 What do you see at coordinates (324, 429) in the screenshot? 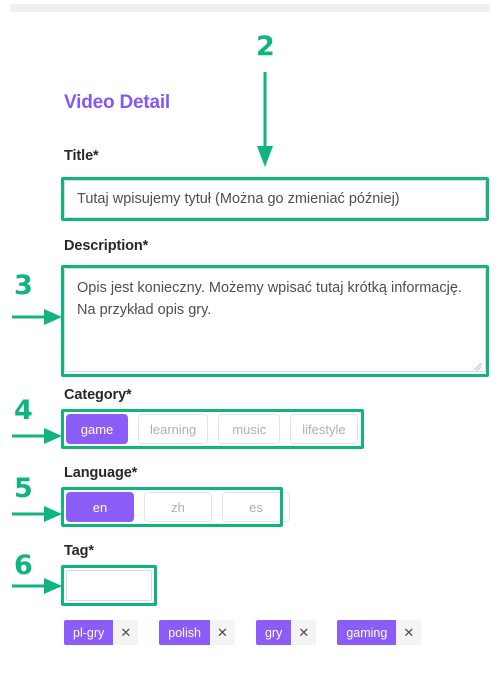
I see `category-option-lifestyle: lifestyle` at bounding box center [324, 429].